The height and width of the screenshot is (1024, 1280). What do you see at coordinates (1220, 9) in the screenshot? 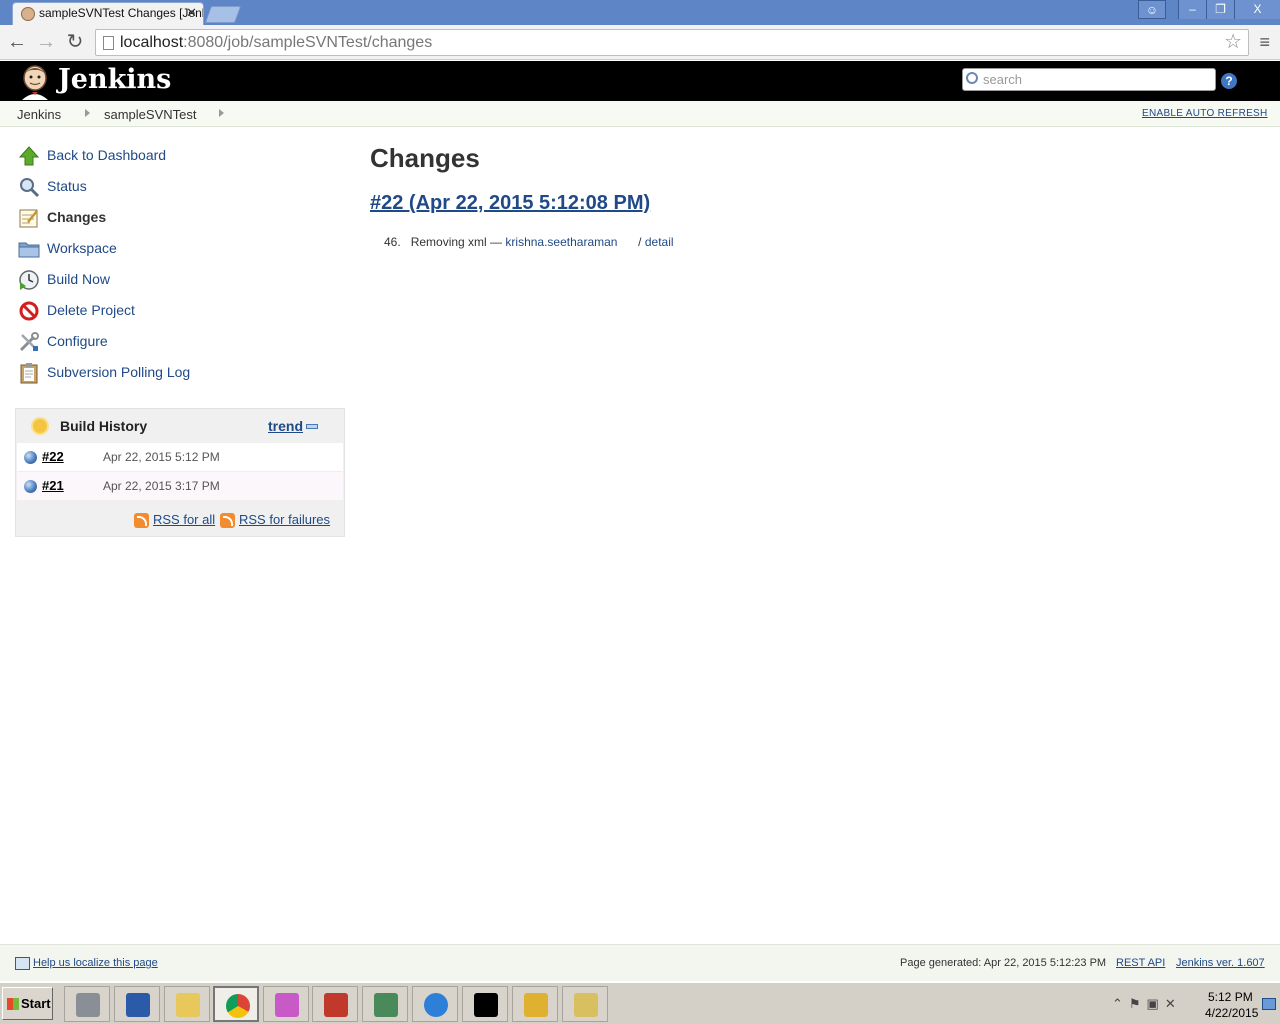
I see `restore-button: ❐` at bounding box center [1220, 9].